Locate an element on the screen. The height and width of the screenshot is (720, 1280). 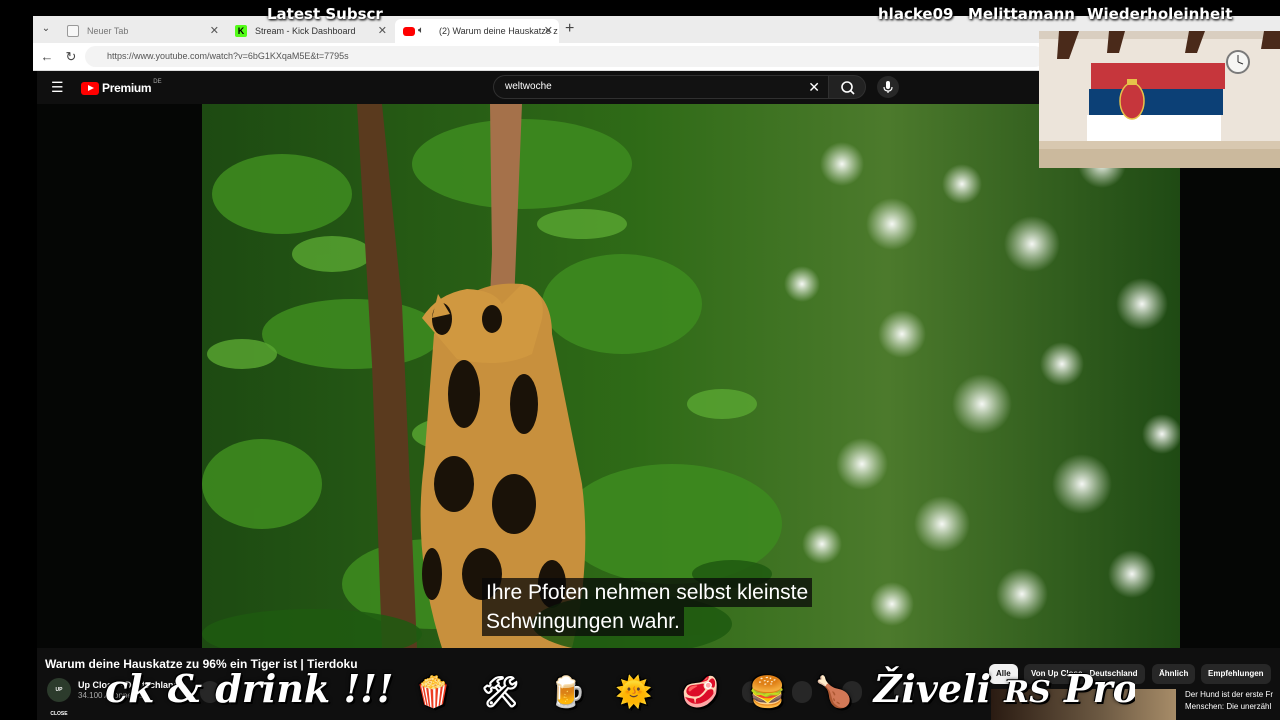
back-arrow-icon: ← is located at coordinates (47, 56).